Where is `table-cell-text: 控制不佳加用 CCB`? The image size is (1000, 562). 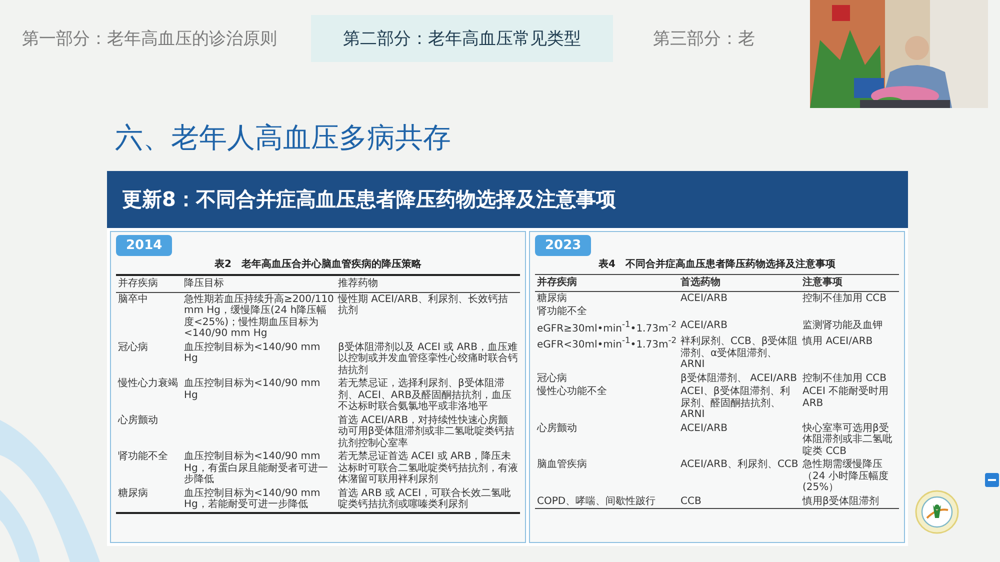
table-cell-text: 控制不佳加用 CCB is located at coordinates (845, 379).